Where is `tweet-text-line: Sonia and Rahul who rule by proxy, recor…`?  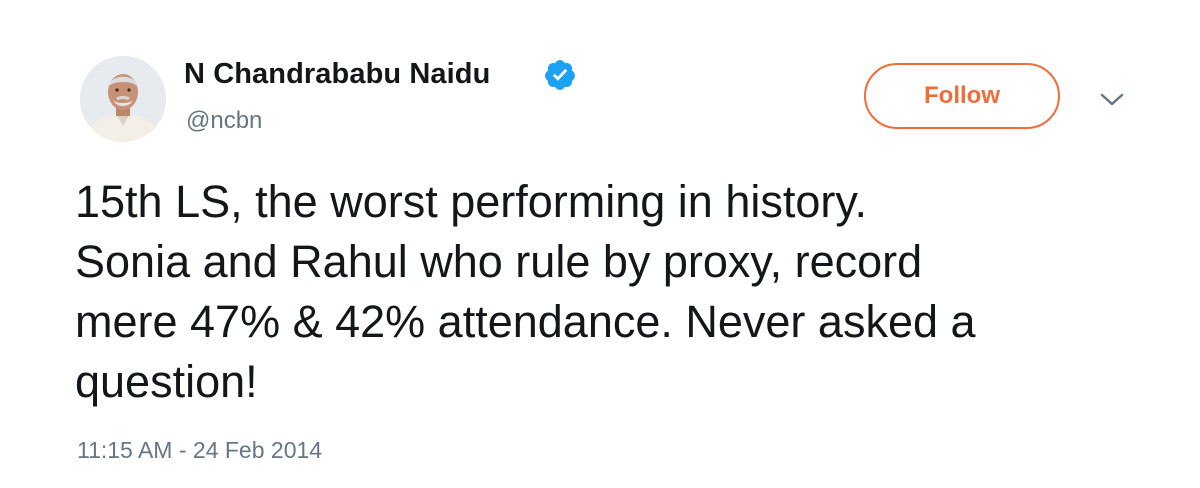 tweet-text-line: Sonia and Rahul who rule by proxy, recor… is located at coordinates (499, 261).